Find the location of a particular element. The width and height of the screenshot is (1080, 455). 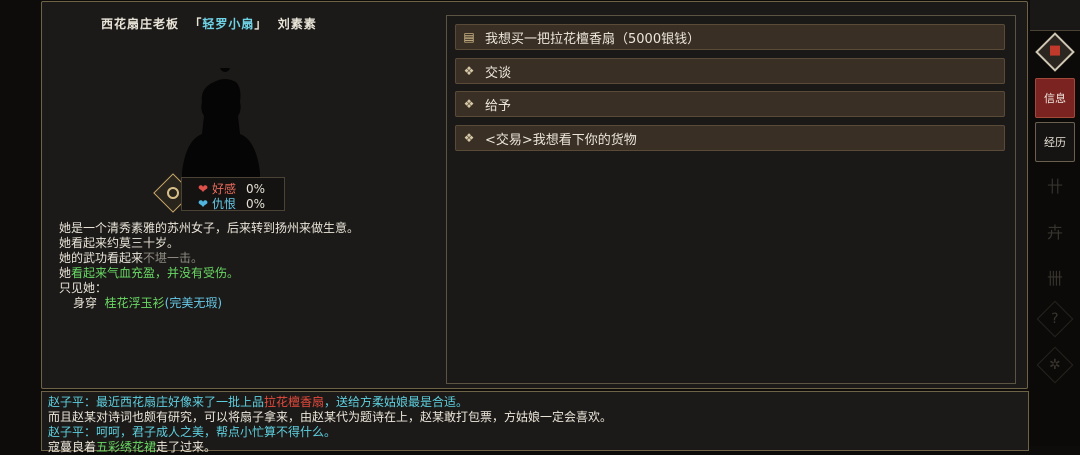

option-talk: ❖ 交谈 is located at coordinates (730, 71).